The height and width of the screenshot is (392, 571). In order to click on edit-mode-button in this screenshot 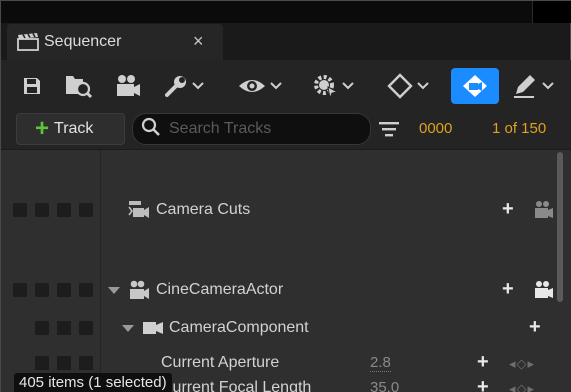, I will do `click(532, 86)`.